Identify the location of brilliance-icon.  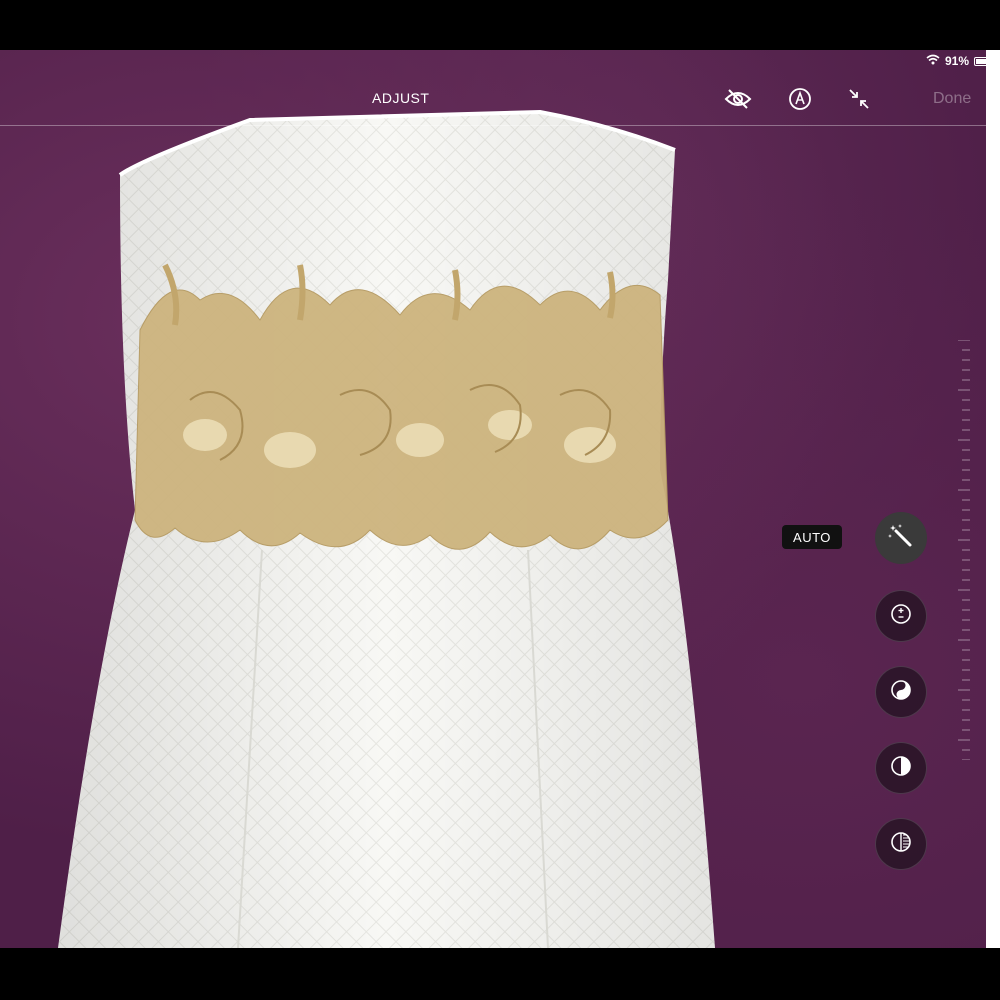
(901, 692).